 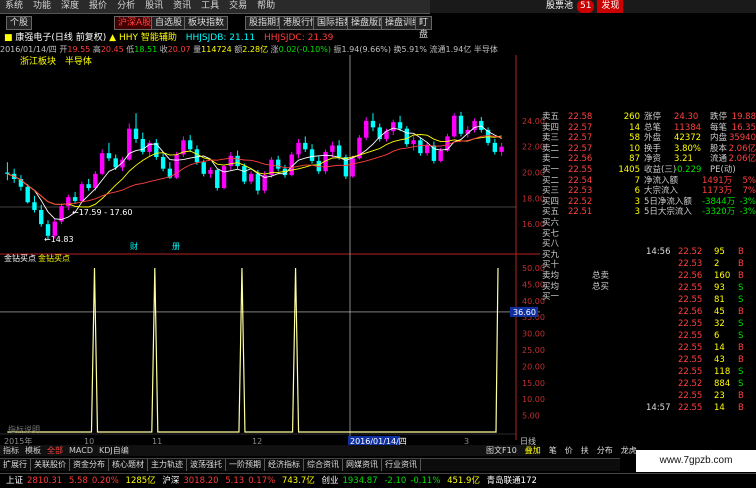 I want to click on toolbar-button-2: 自选股, so click(x=168, y=23).